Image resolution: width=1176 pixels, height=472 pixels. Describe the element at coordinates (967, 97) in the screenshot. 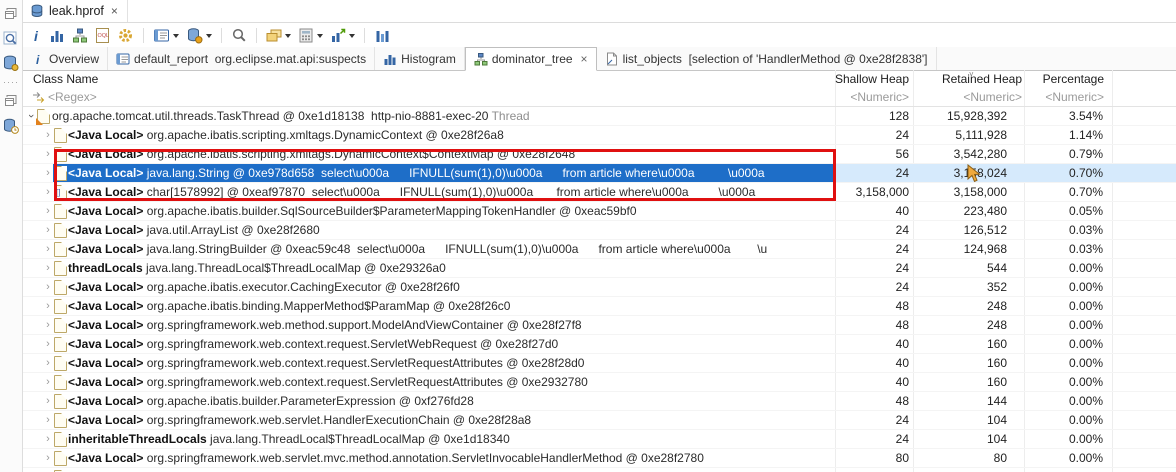

I see `retained-heap-filter: <Numeric>` at that location.